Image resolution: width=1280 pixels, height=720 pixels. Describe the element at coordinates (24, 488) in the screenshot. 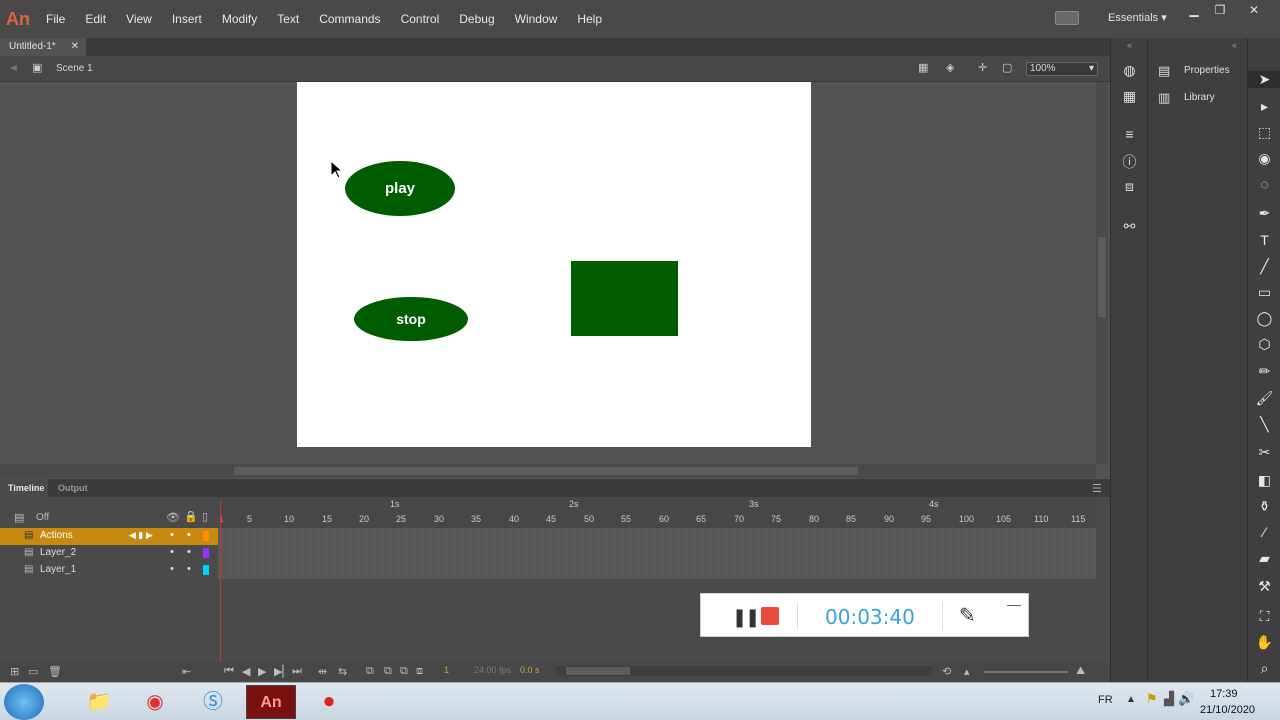

I see `tab-timeline: Timeline` at that location.